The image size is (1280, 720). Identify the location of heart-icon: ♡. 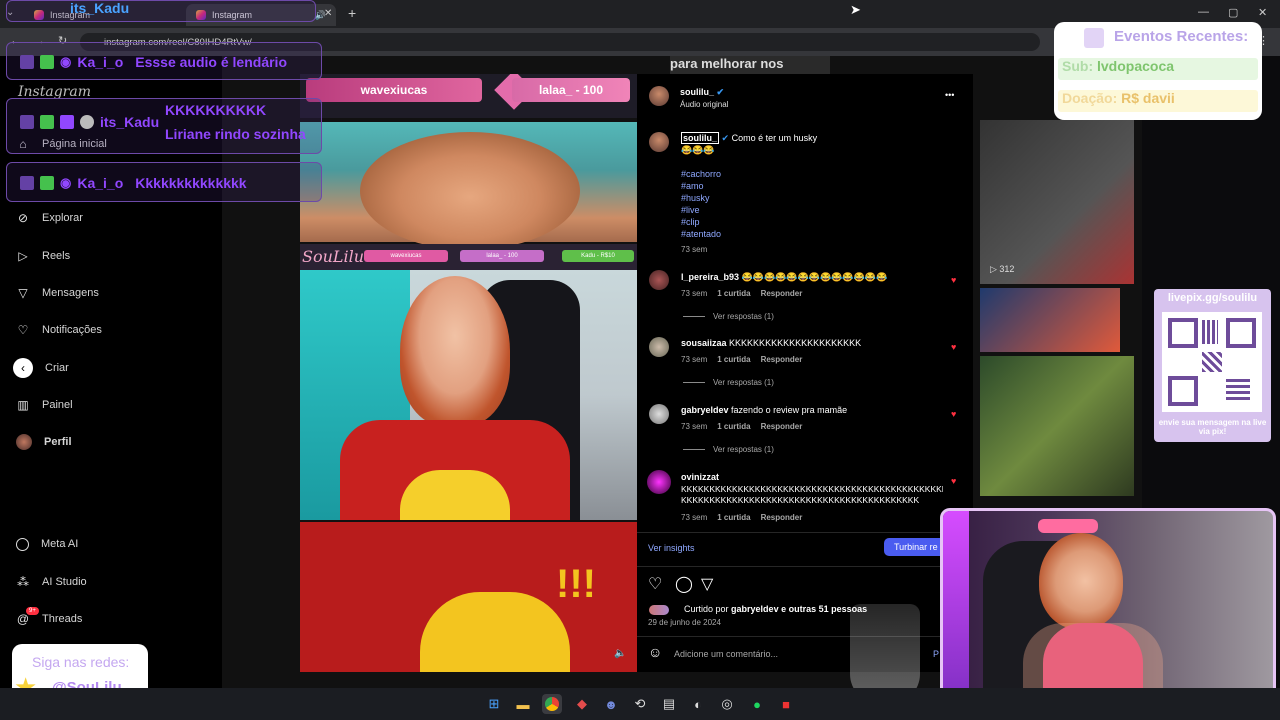
(23, 330).